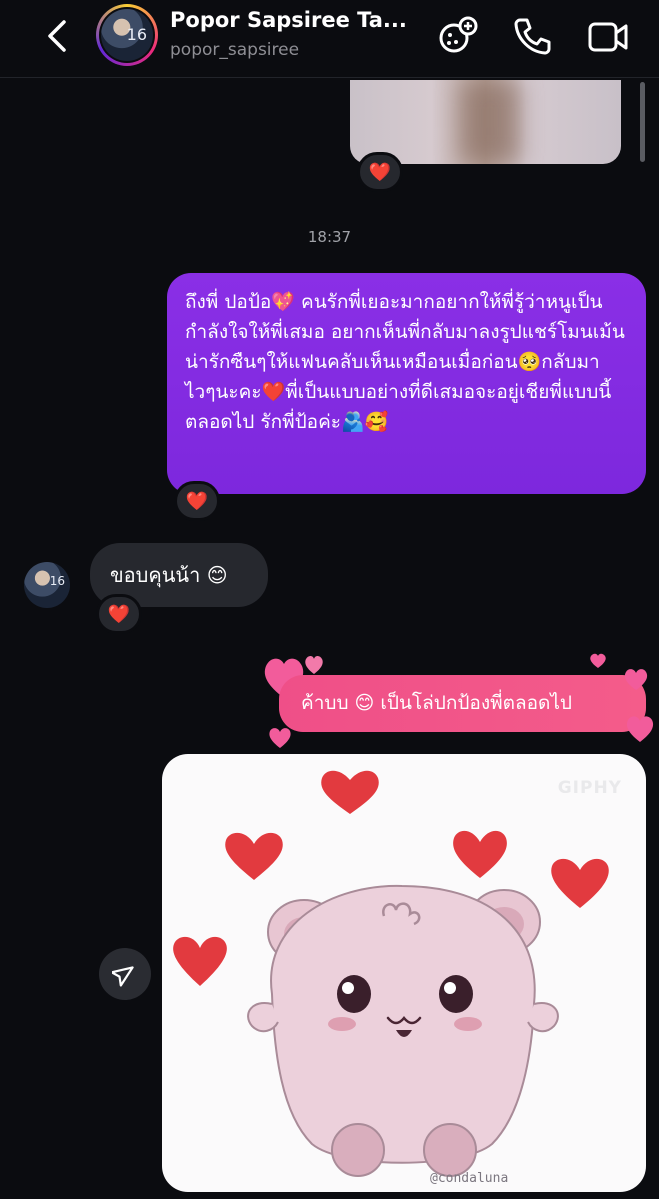 The width and height of the screenshot is (659, 1199). I want to click on share-send-icon, so click(123, 976).